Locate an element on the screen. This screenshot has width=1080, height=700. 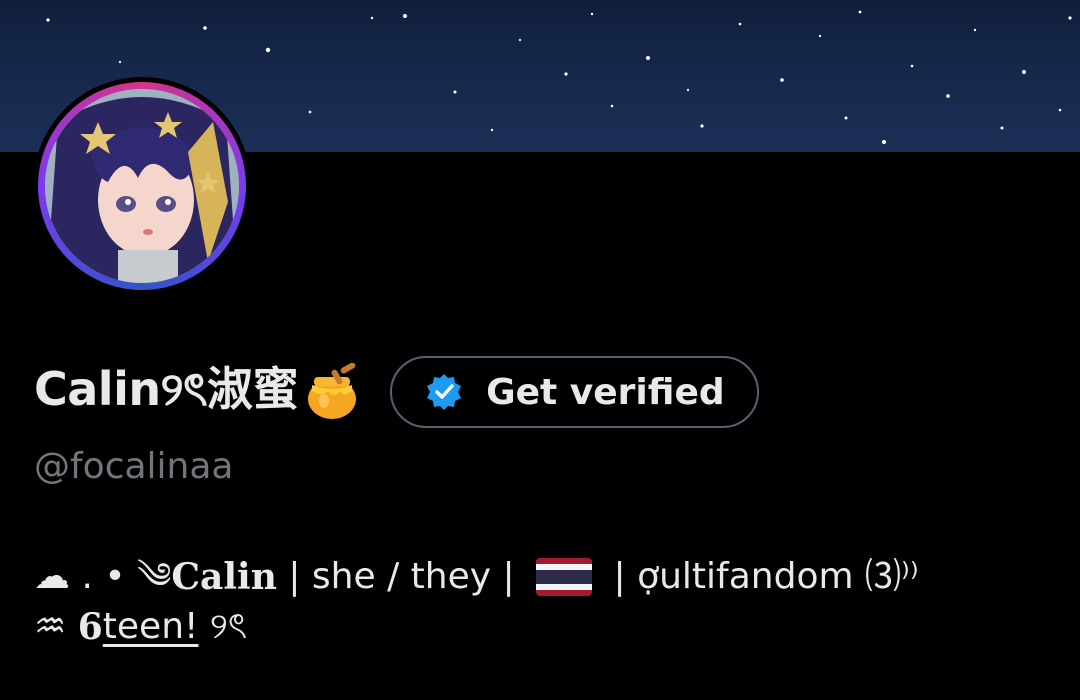
get-verified-label: Get verified is located at coordinates (605, 392).